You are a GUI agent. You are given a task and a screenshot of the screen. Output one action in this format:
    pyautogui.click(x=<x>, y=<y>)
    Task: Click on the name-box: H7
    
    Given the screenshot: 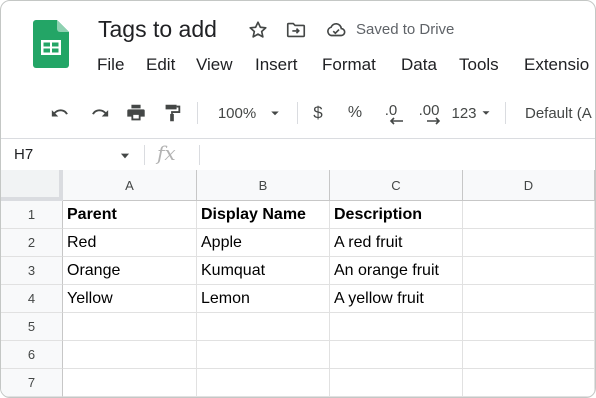 What is the action you would take?
    pyautogui.click(x=23, y=154)
    